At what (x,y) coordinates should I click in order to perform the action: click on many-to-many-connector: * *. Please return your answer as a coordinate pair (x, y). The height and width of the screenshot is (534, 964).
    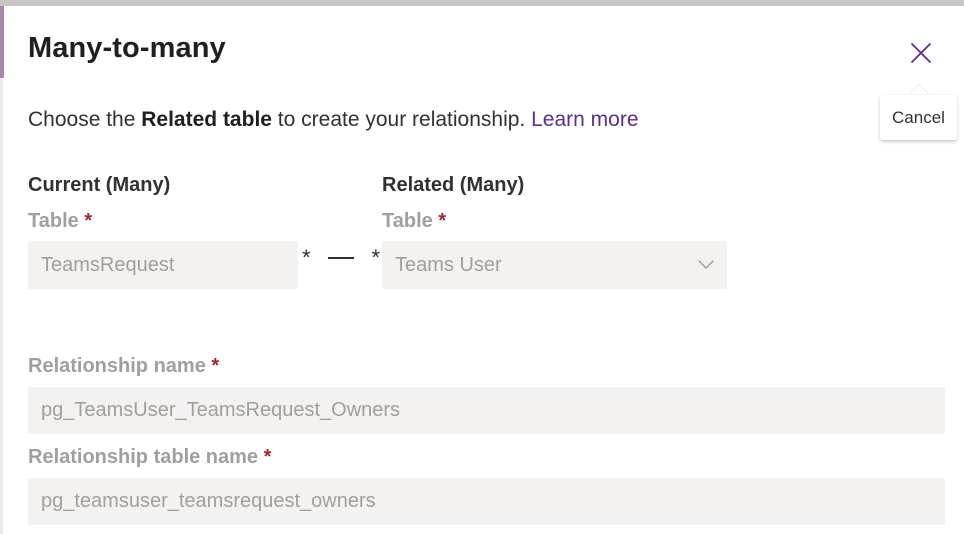
    Looking at the image, I should click on (341, 258).